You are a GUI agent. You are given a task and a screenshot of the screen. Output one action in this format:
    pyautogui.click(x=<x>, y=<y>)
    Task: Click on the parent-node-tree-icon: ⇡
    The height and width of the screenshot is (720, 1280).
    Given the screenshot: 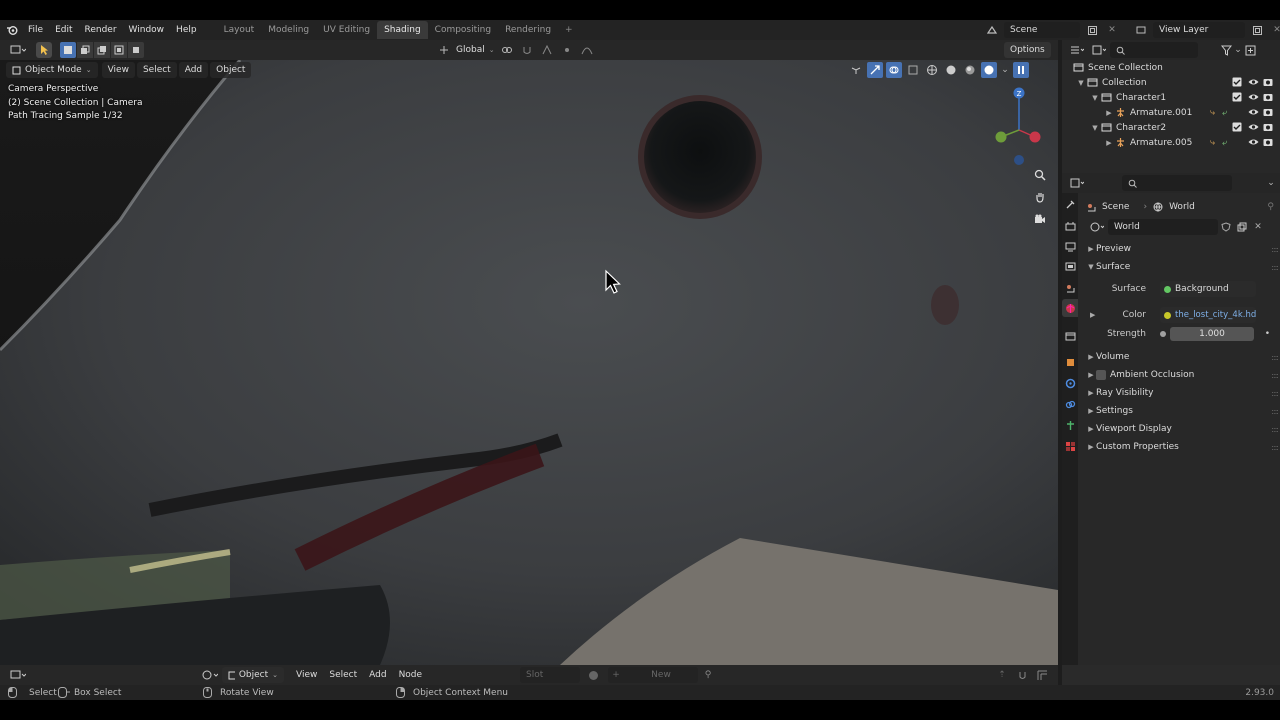 What is the action you would take?
    pyautogui.click(x=1002, y=675)
    